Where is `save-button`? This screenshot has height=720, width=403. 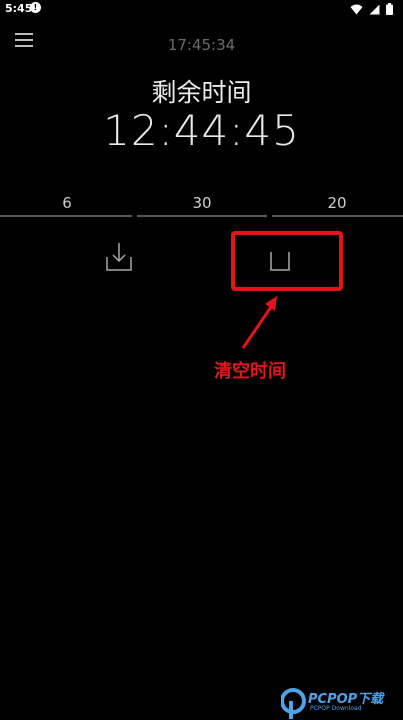 save-button is located at coordinates (119, 257).